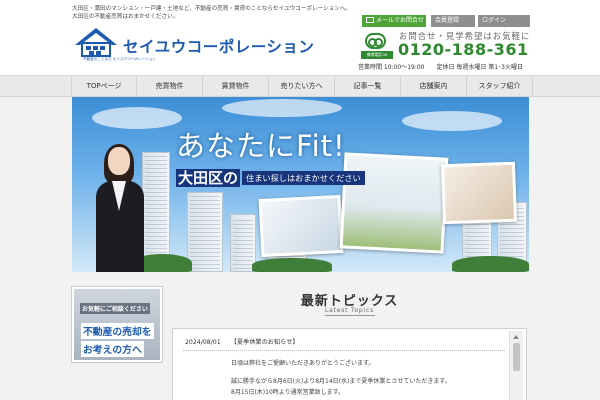 The width and height of the screenshot is (600, 400). Describe the element at coordinates (112, 349) in the screenshot. I see `banner-heading: お考えの方へ` at that location.